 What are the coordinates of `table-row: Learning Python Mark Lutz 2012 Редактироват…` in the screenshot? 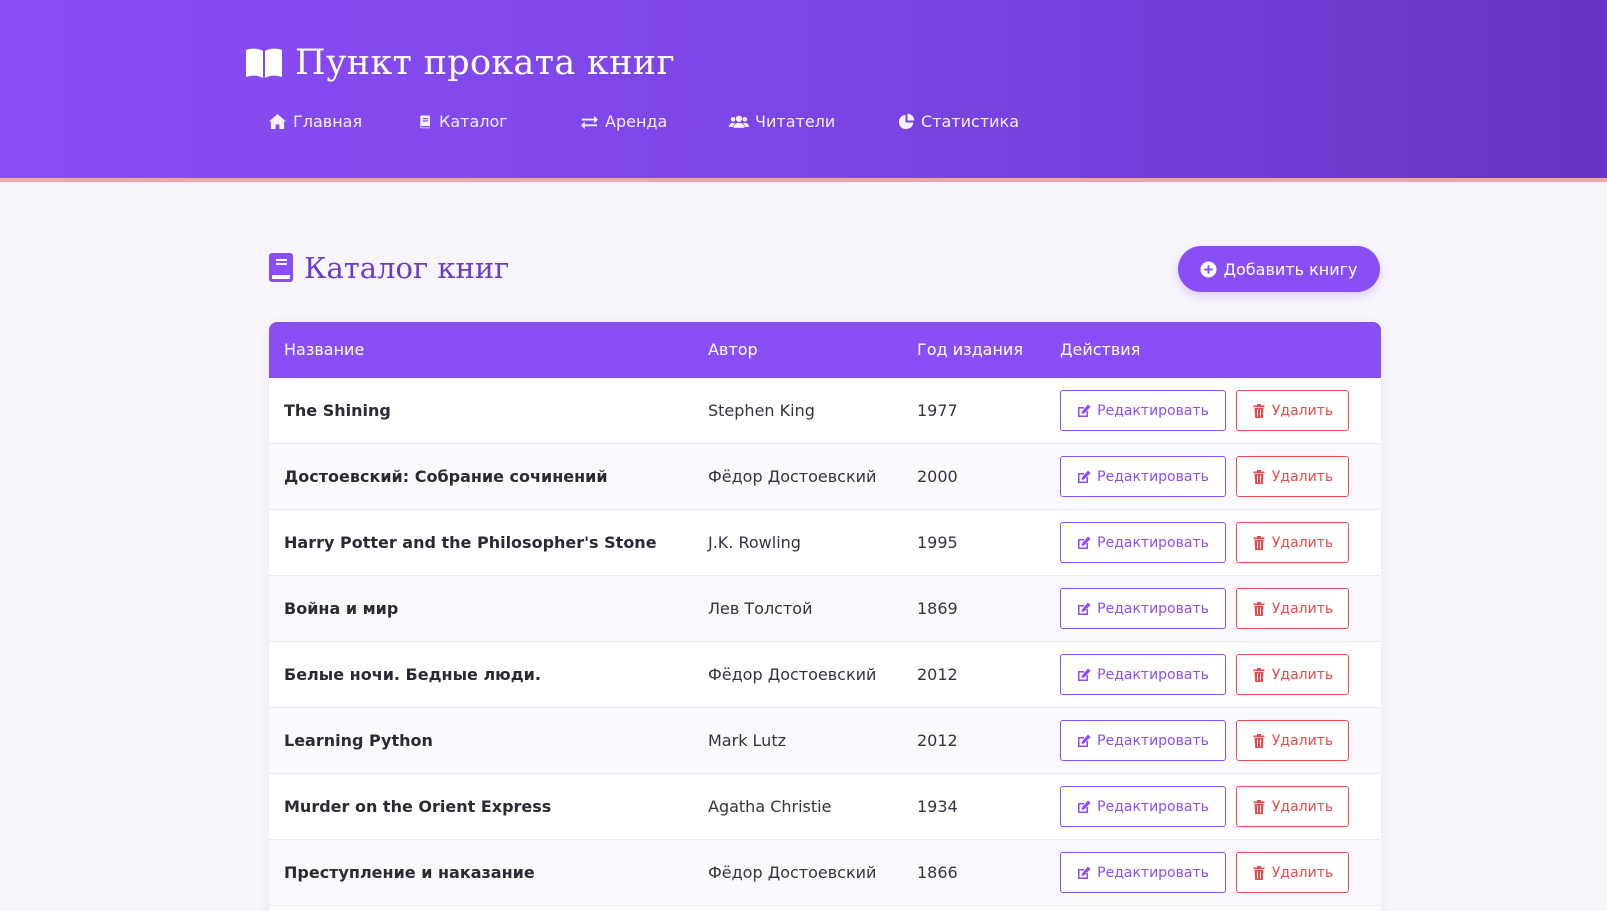 It's located at (825, 741).